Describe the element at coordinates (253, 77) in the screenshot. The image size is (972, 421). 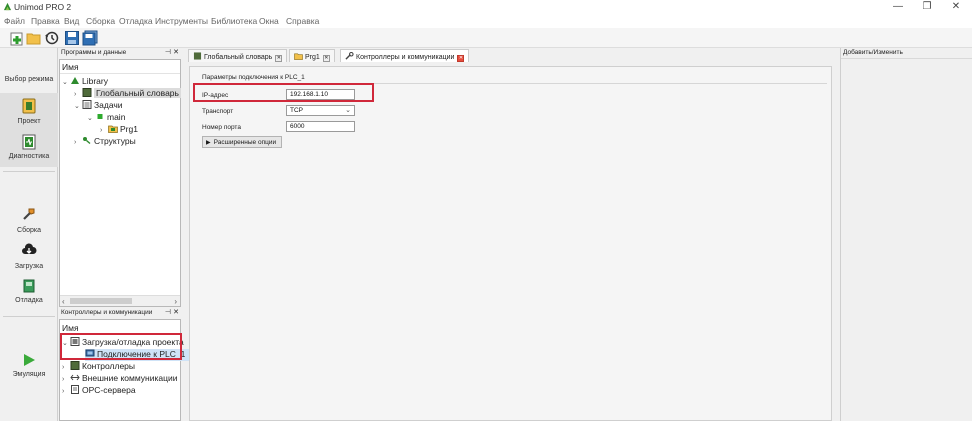
I see `section-title: Параметры подключения к PLC_1` at that location.